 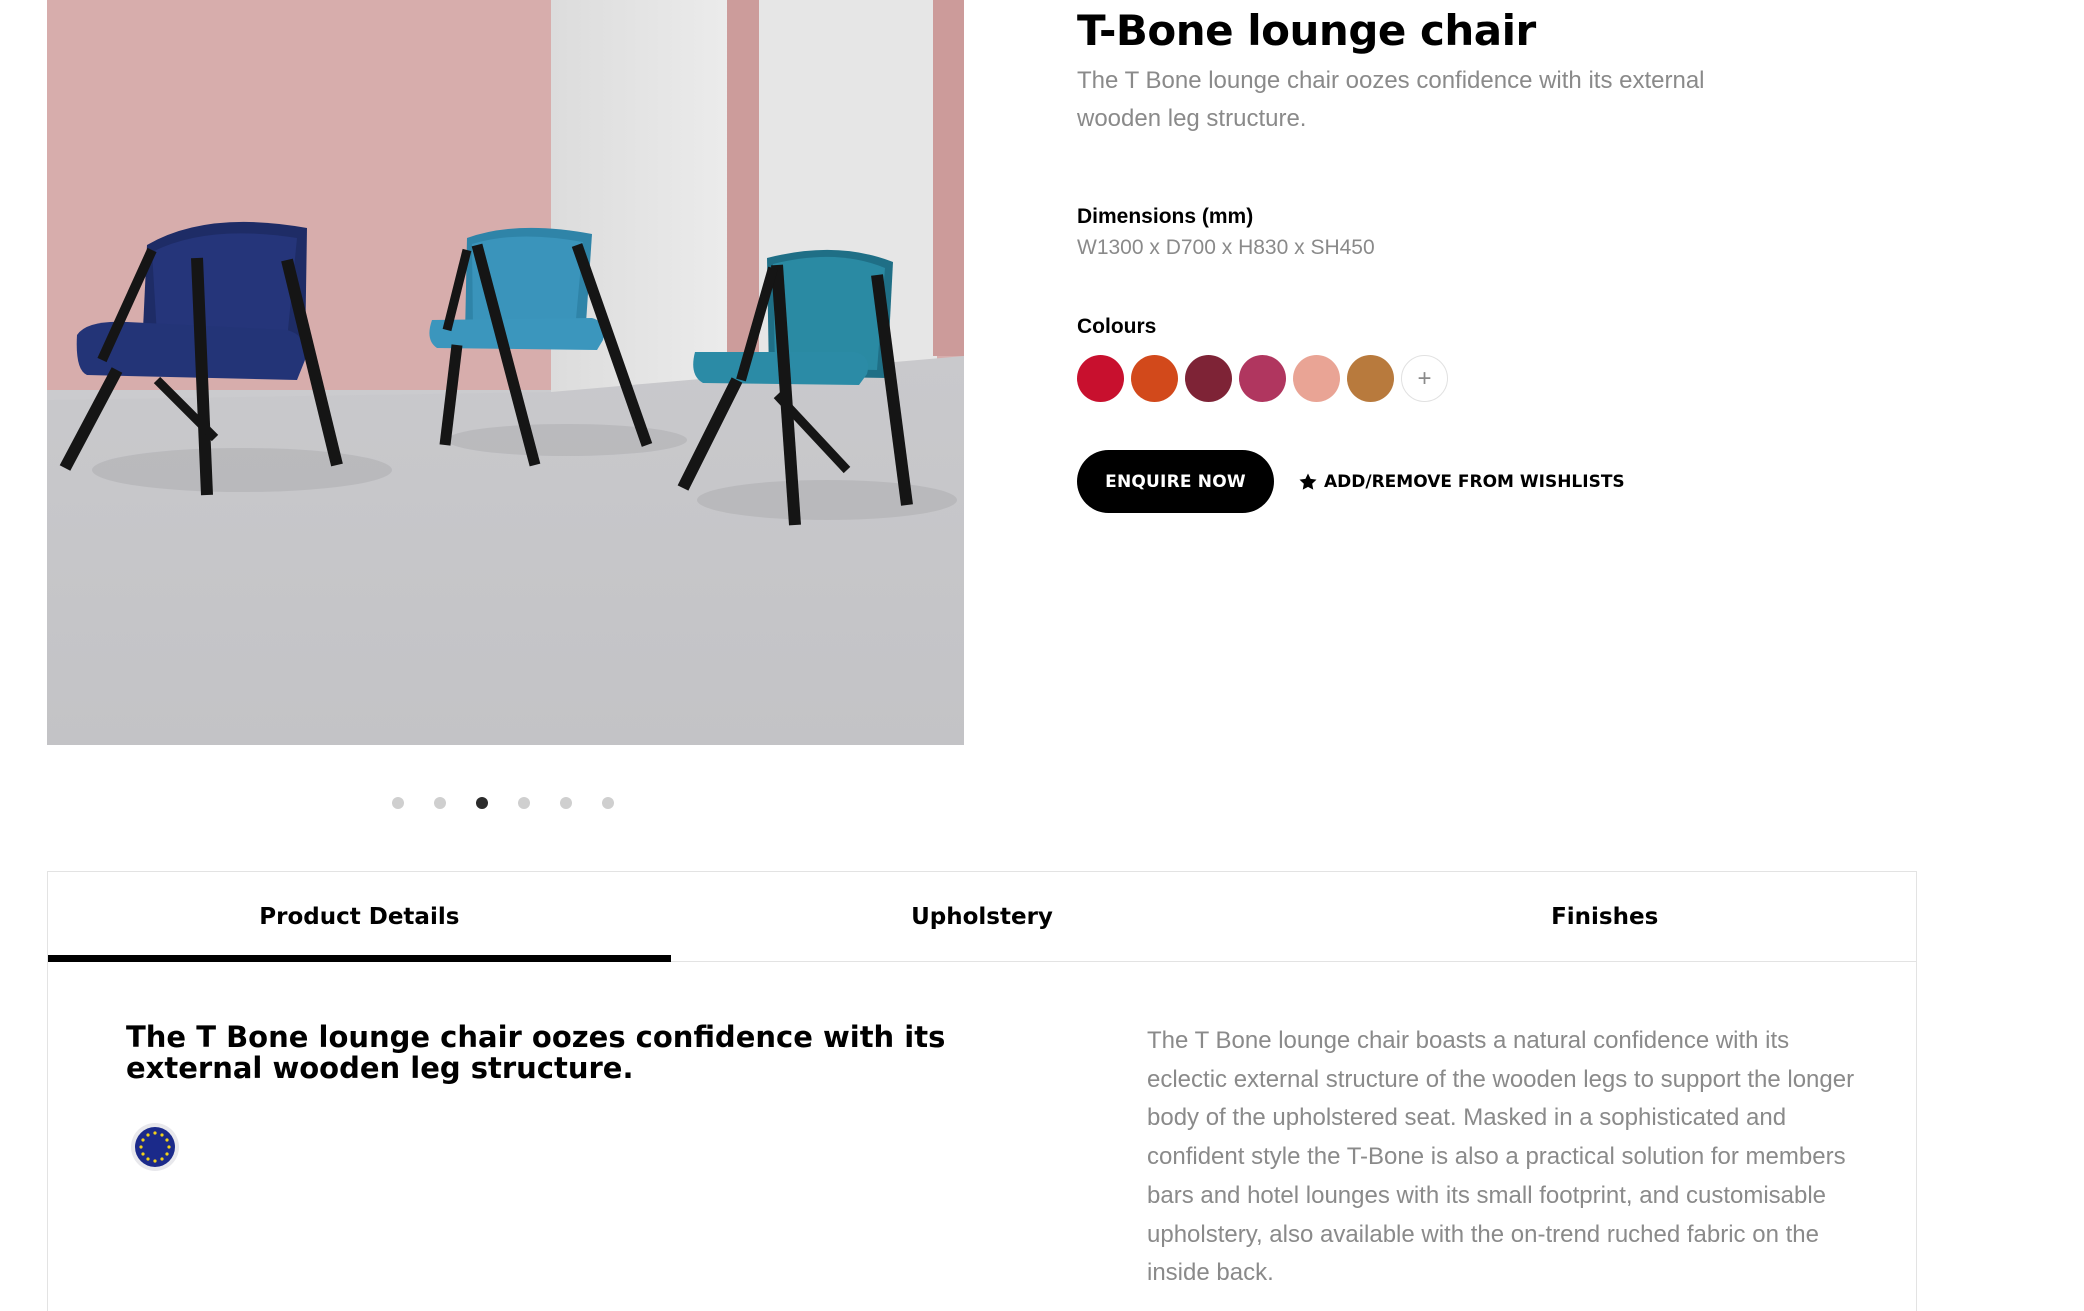 What do you see at coordinates (1474, 481) in the screenshot?
I see `wishlist-label: ADD/REMOVE FROM WISHLISTS` at bounding box center [1474, 481].